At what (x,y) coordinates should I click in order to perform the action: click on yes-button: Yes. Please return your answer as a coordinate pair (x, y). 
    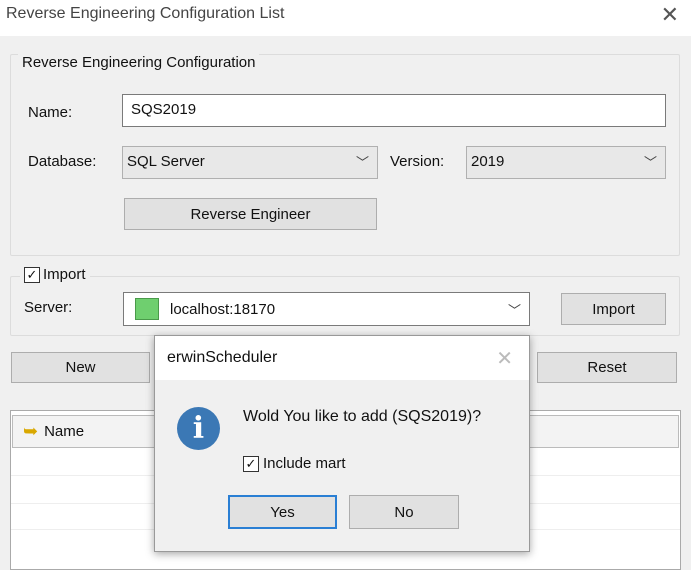
    Looking at the image, I should click on (282, 512).